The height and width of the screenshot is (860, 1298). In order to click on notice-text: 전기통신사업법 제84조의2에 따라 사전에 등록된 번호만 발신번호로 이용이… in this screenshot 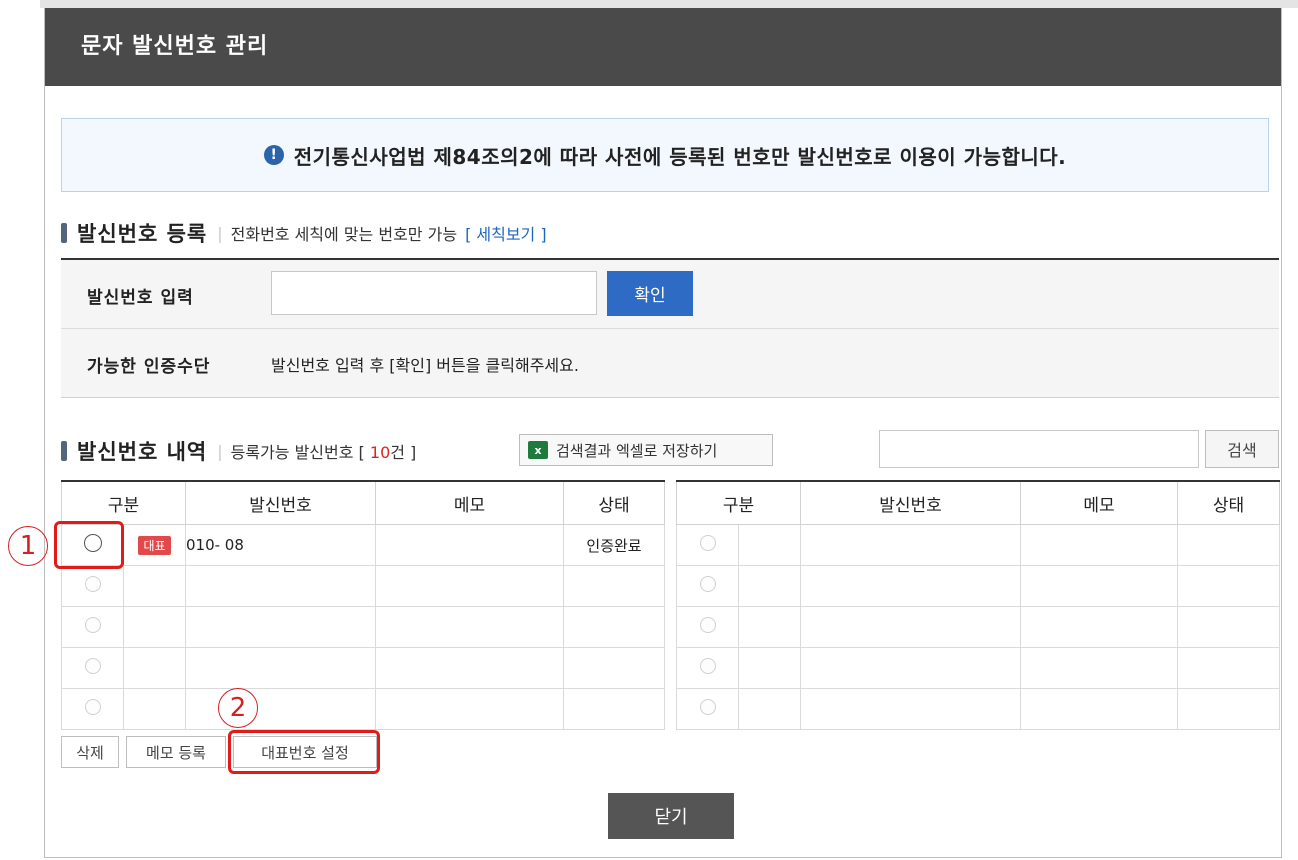, I will do `click(680, 156)`.